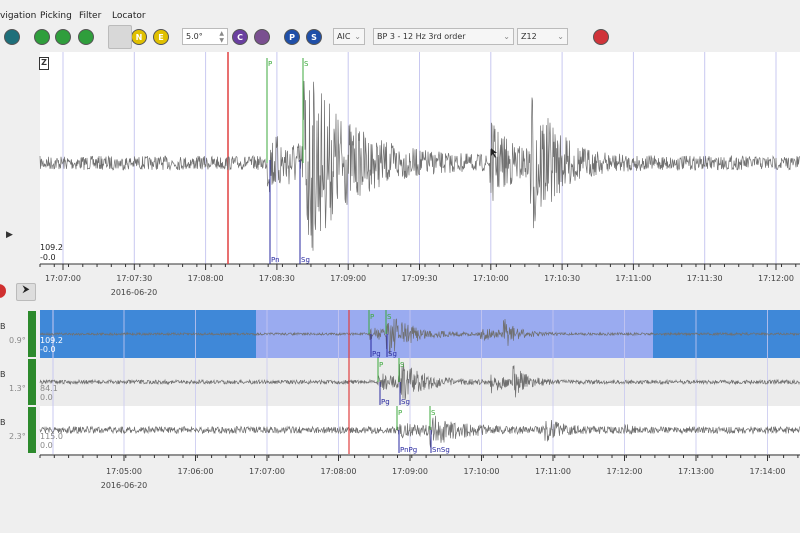  I want to click on axis-tick-label: 17:13:00, so click(696, 471).